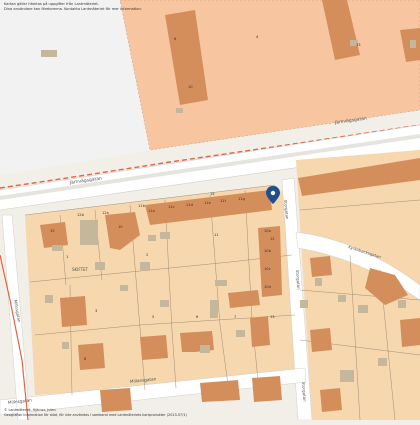 The width and height of the screenshot is (420, 425). I want to click on parcel-number: 12b, so click(81, 215).